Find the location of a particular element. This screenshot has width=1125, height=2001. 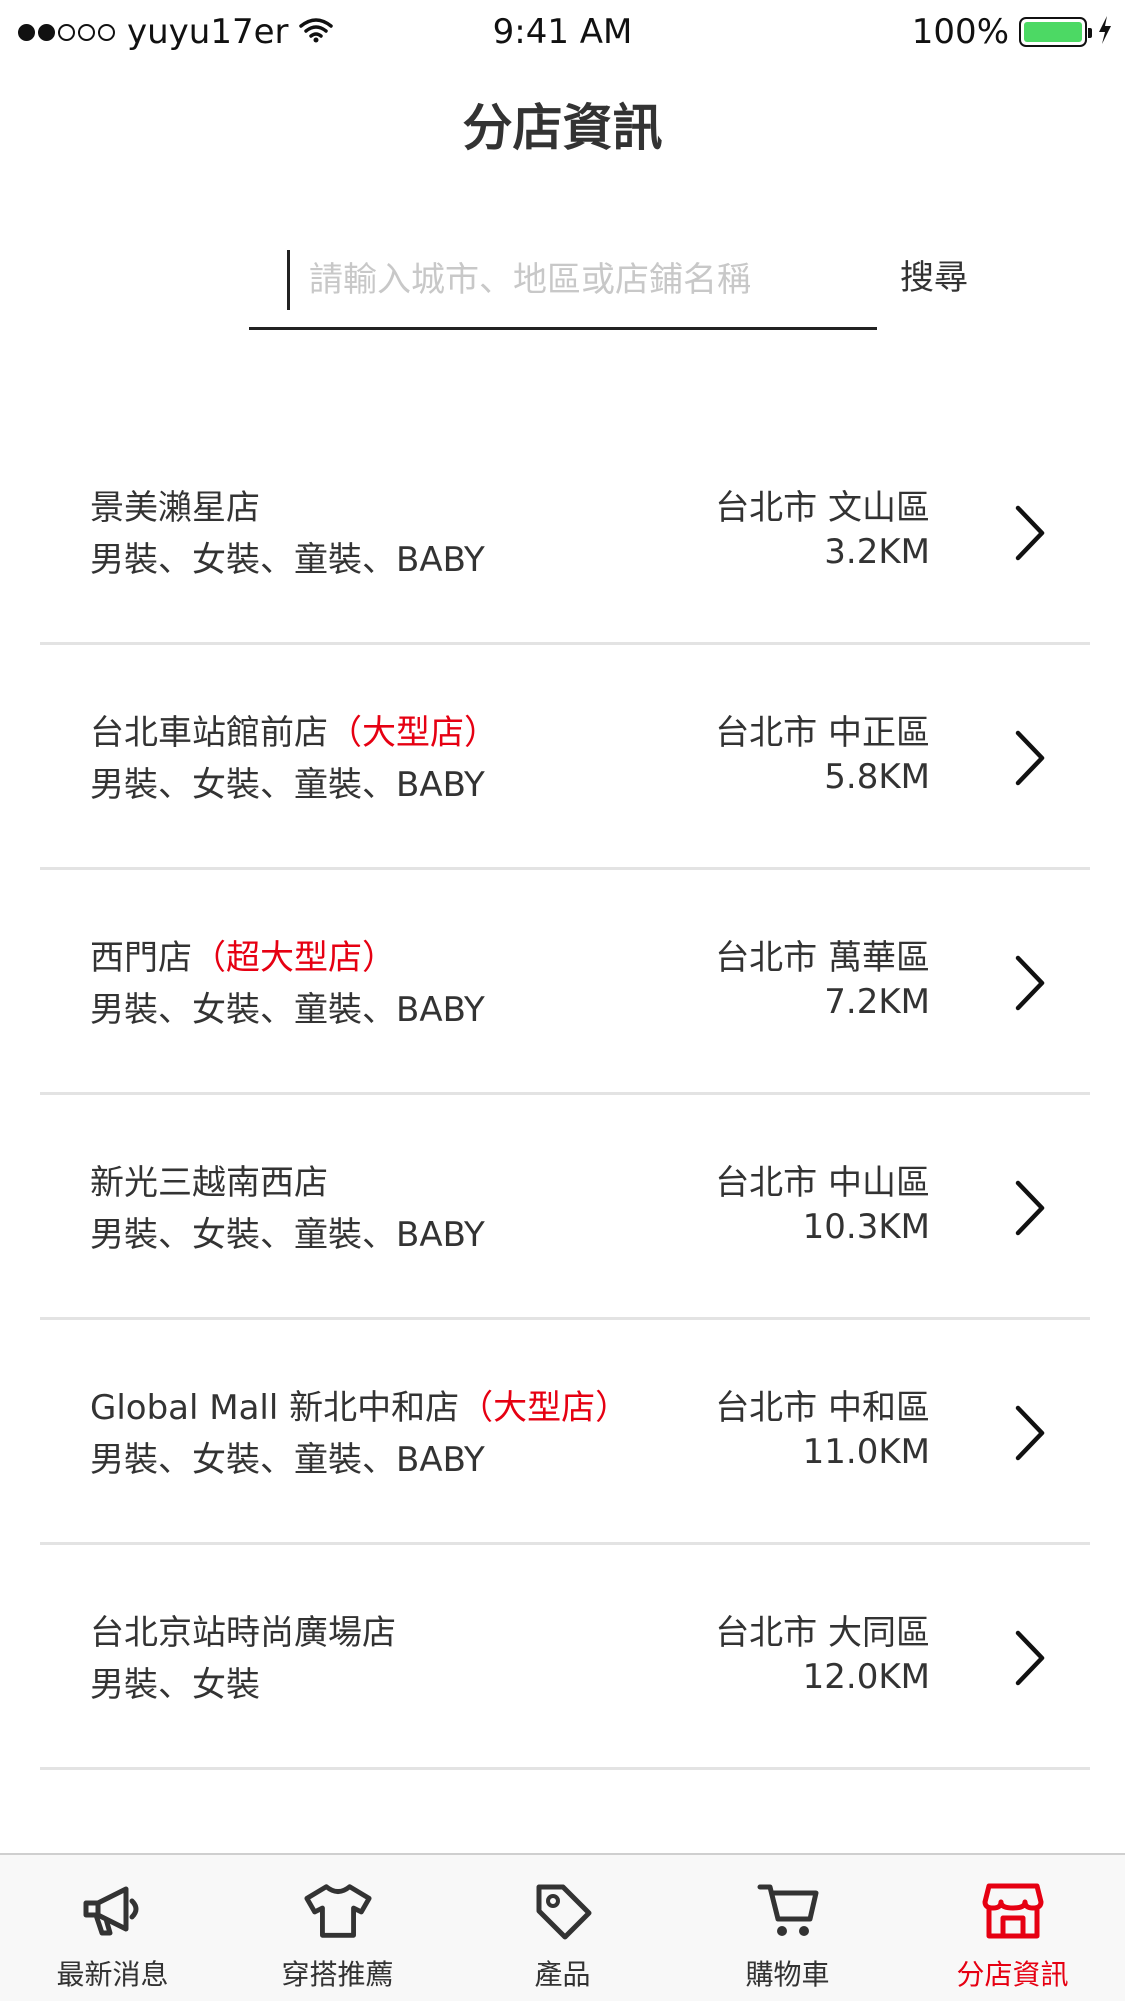

store-name: 景美瀨星店 is located at coordinates (175, 508).